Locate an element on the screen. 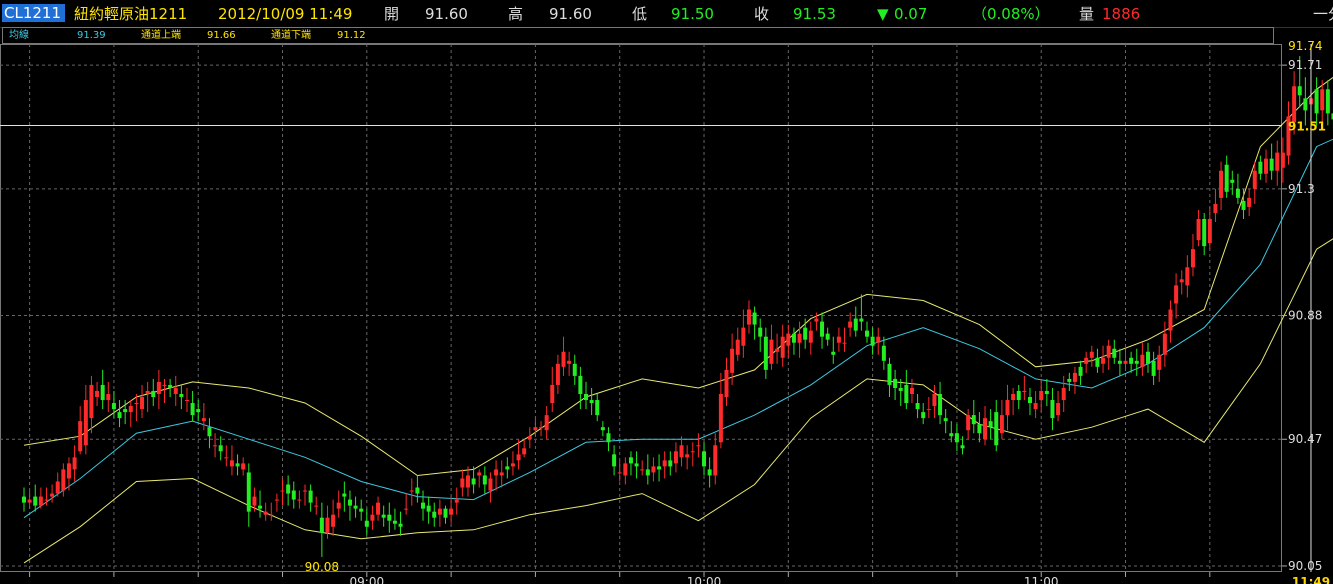  low-annotation: 90.08 is located at coordinates (322, 567).